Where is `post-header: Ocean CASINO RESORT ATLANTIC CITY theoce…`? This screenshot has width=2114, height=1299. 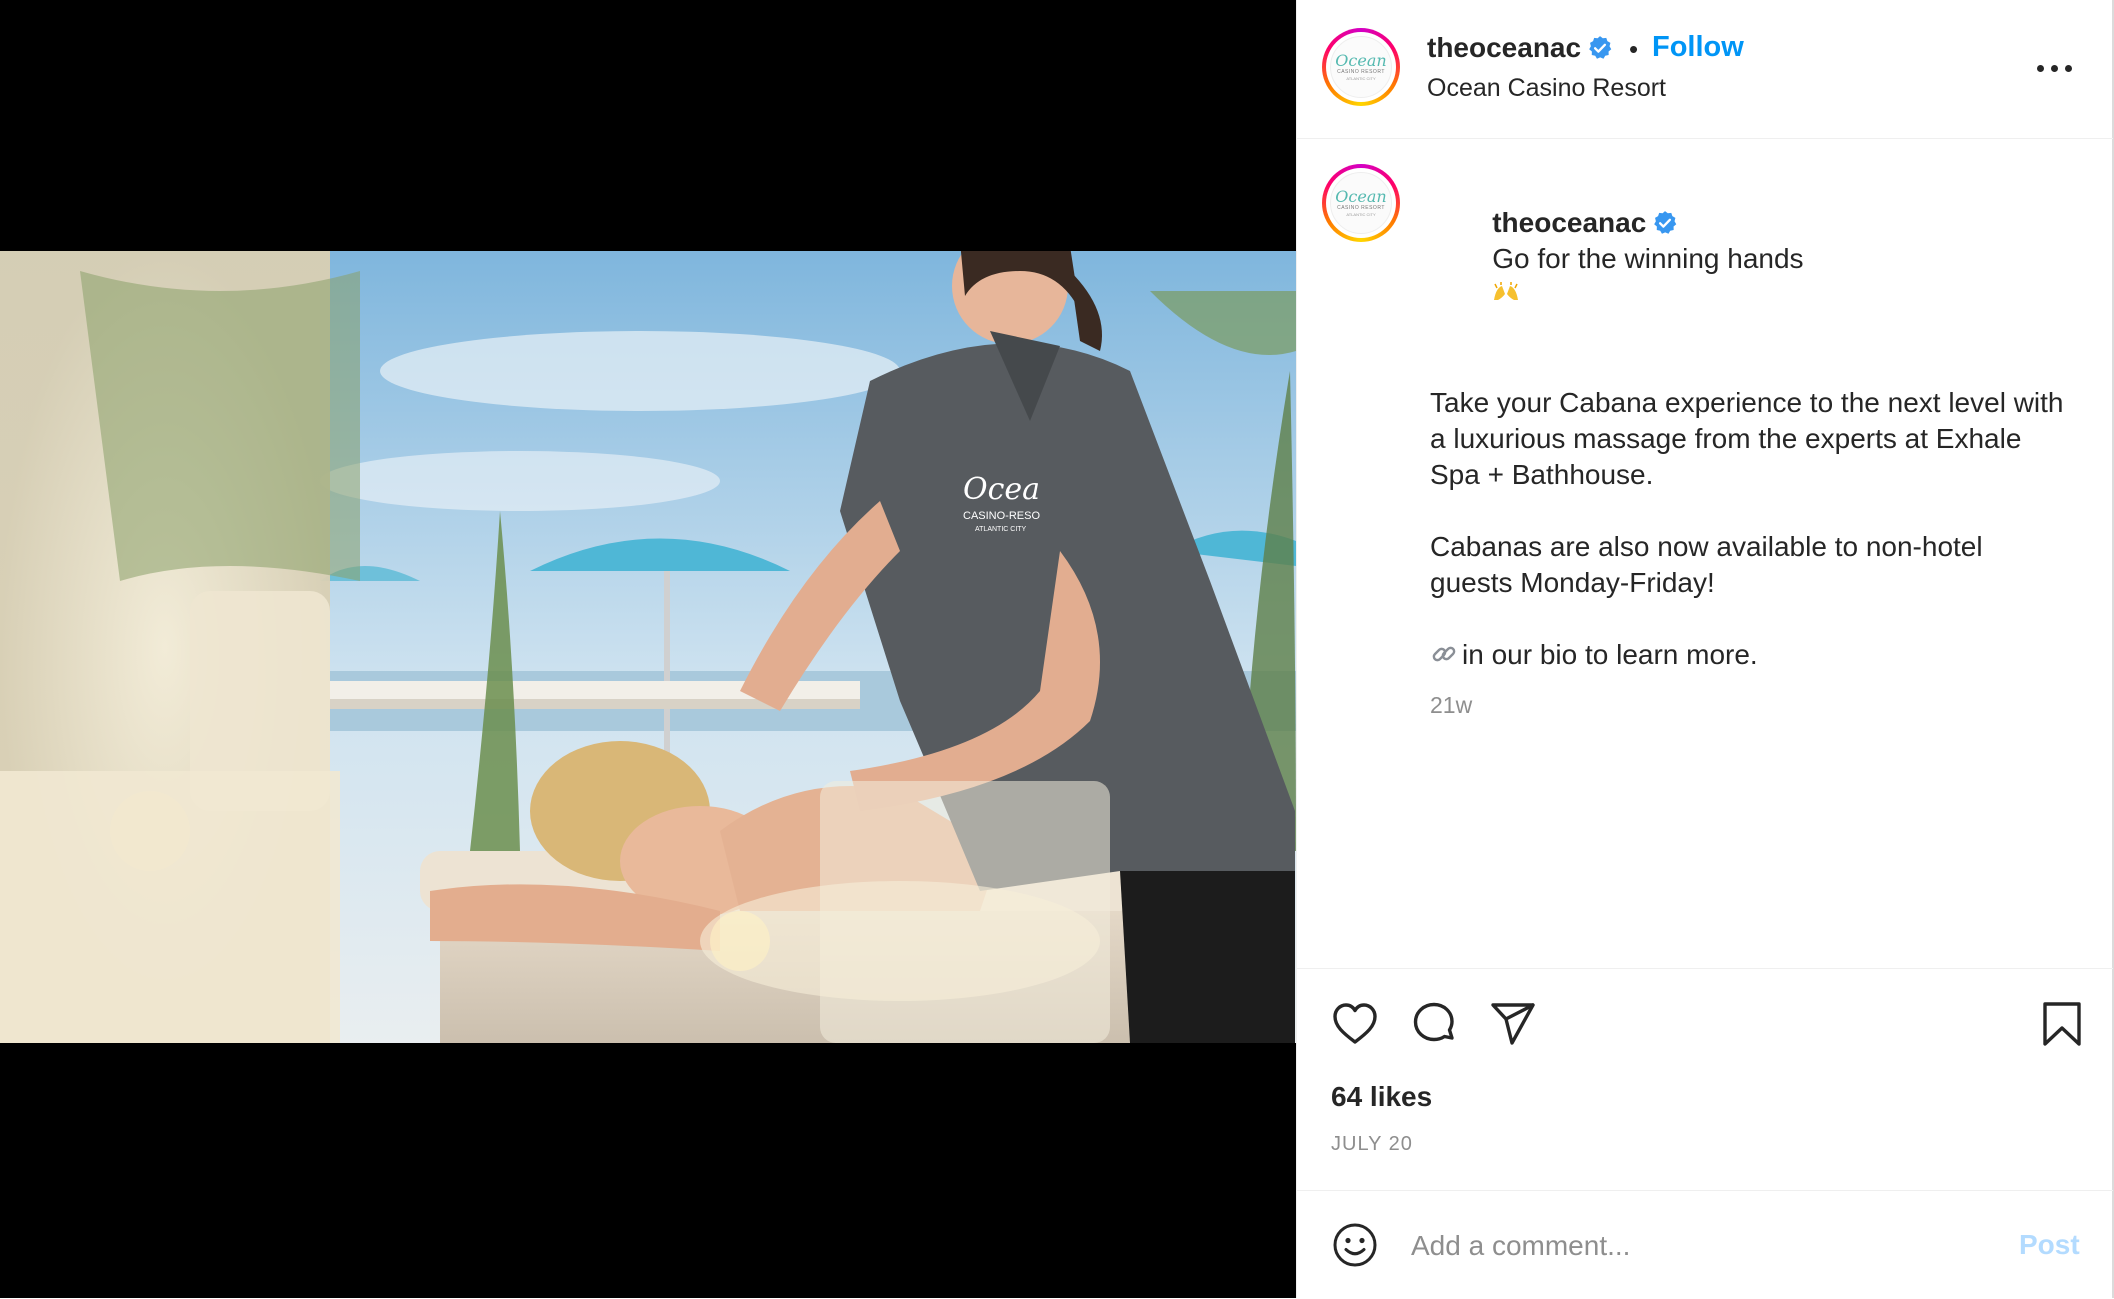
post-header: Ocean CASINO RESORT ATLANTIC CITY theoce… is located at coordinates (1705, 69).